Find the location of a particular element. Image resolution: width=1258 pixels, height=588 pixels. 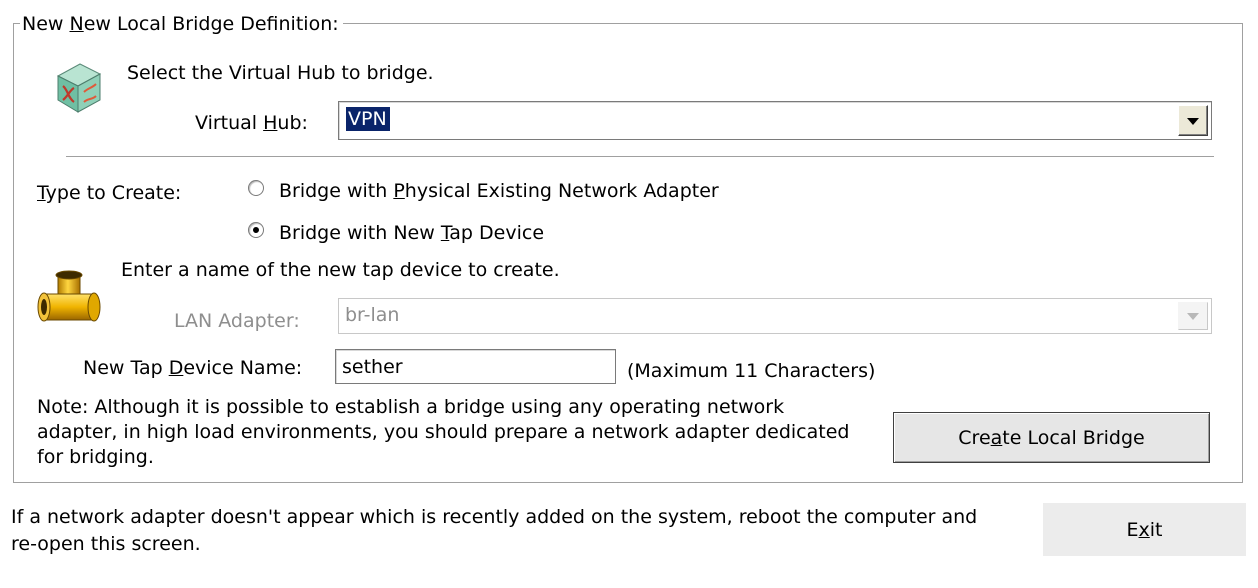

tap-pipe-icon is located at coordinates (70, 300).